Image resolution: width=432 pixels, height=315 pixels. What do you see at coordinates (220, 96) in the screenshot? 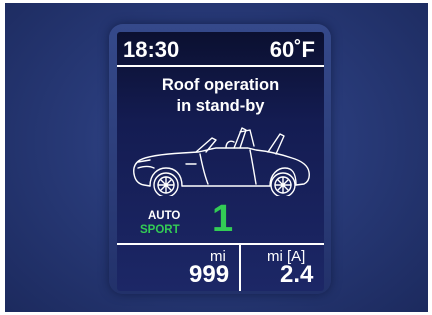
I see `roof-status-message: Roof operation in stand-by` at bounding box center [220, 96].